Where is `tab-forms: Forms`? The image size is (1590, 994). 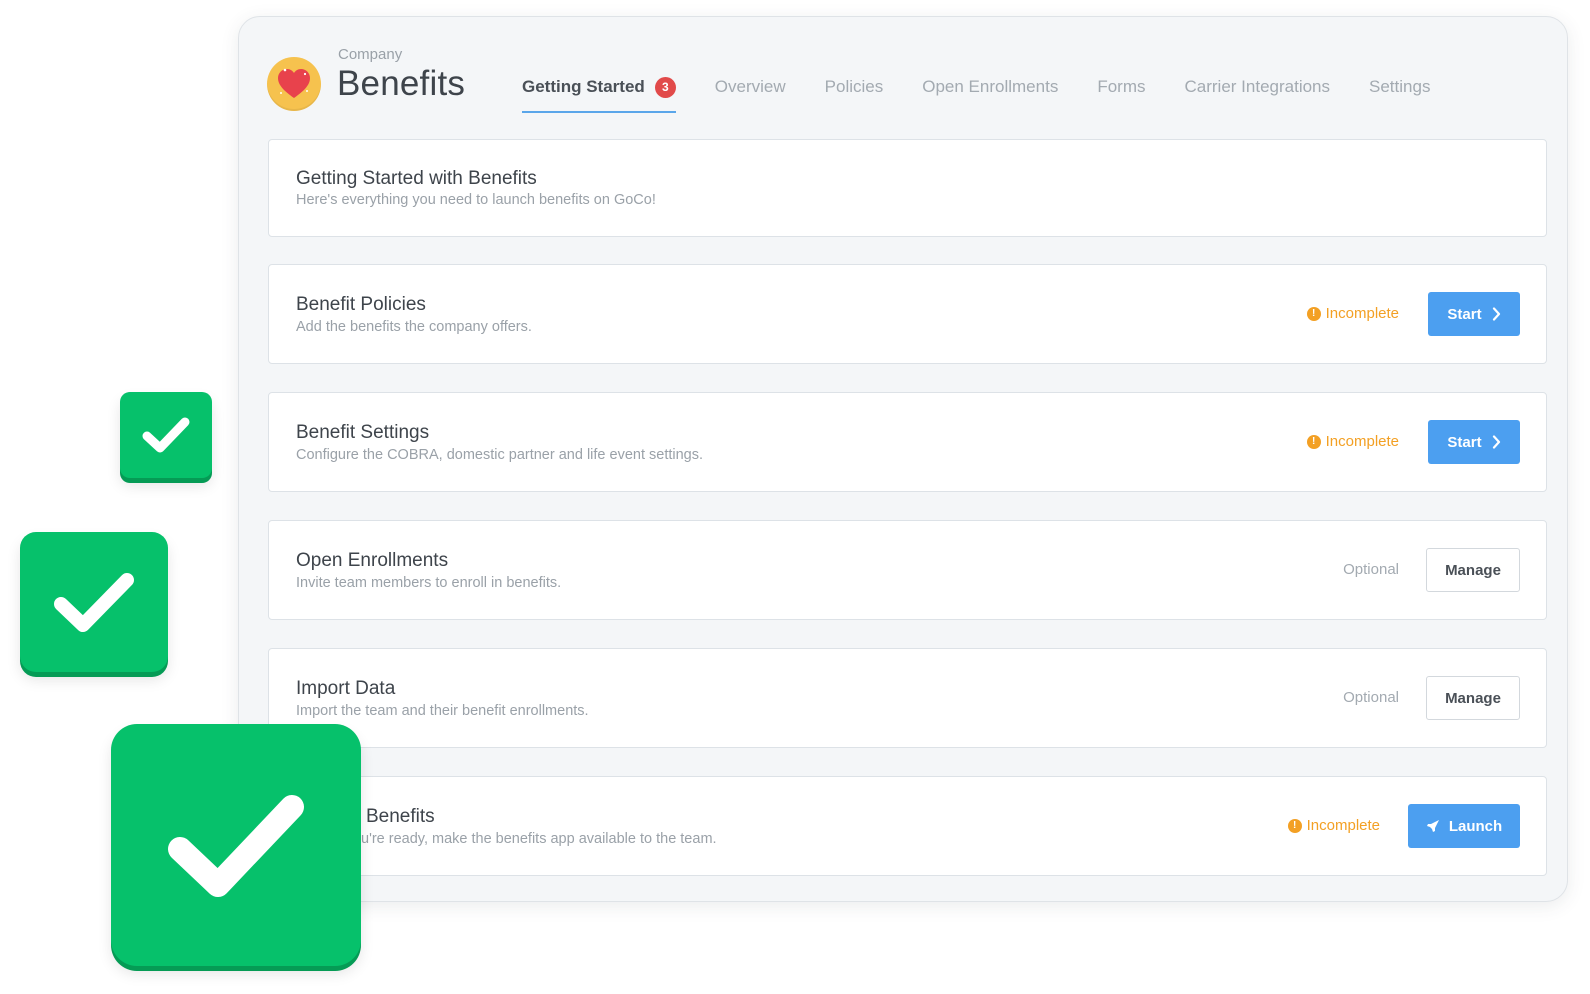 tab-forms: Forms is located at coordinates (1121, 87).